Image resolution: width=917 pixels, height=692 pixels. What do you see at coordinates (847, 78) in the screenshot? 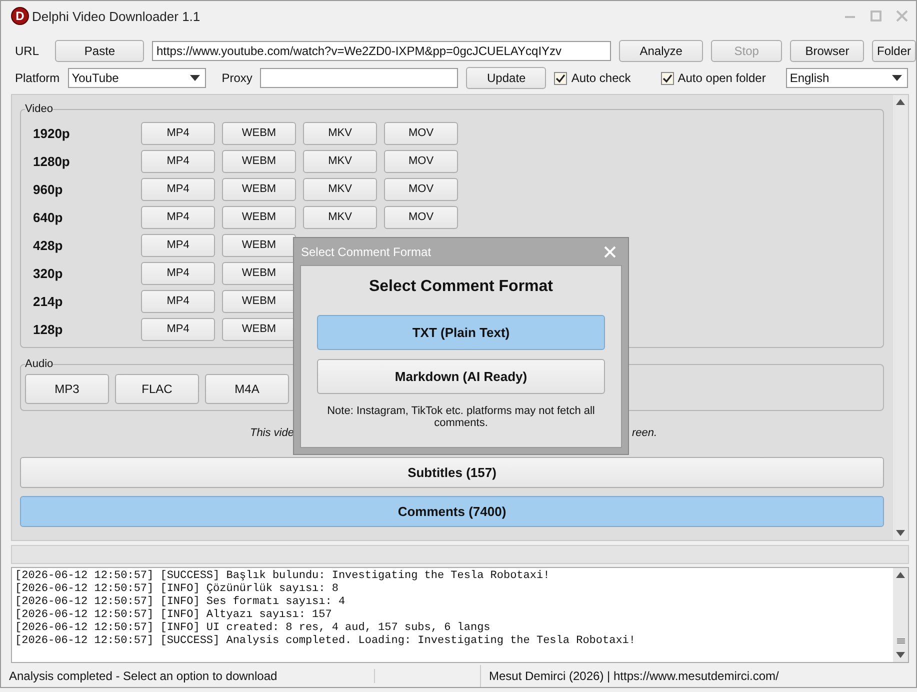
I see `language-dropdown: English` at bounding box center [847, 78].